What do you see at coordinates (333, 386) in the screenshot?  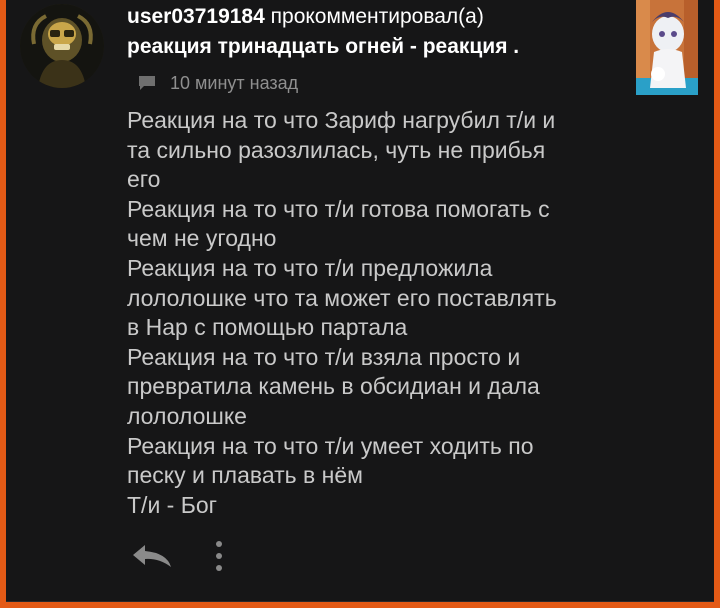 I see `comment-line: превратила камень в обсидиан и дала` at bounding box center [333, 386].